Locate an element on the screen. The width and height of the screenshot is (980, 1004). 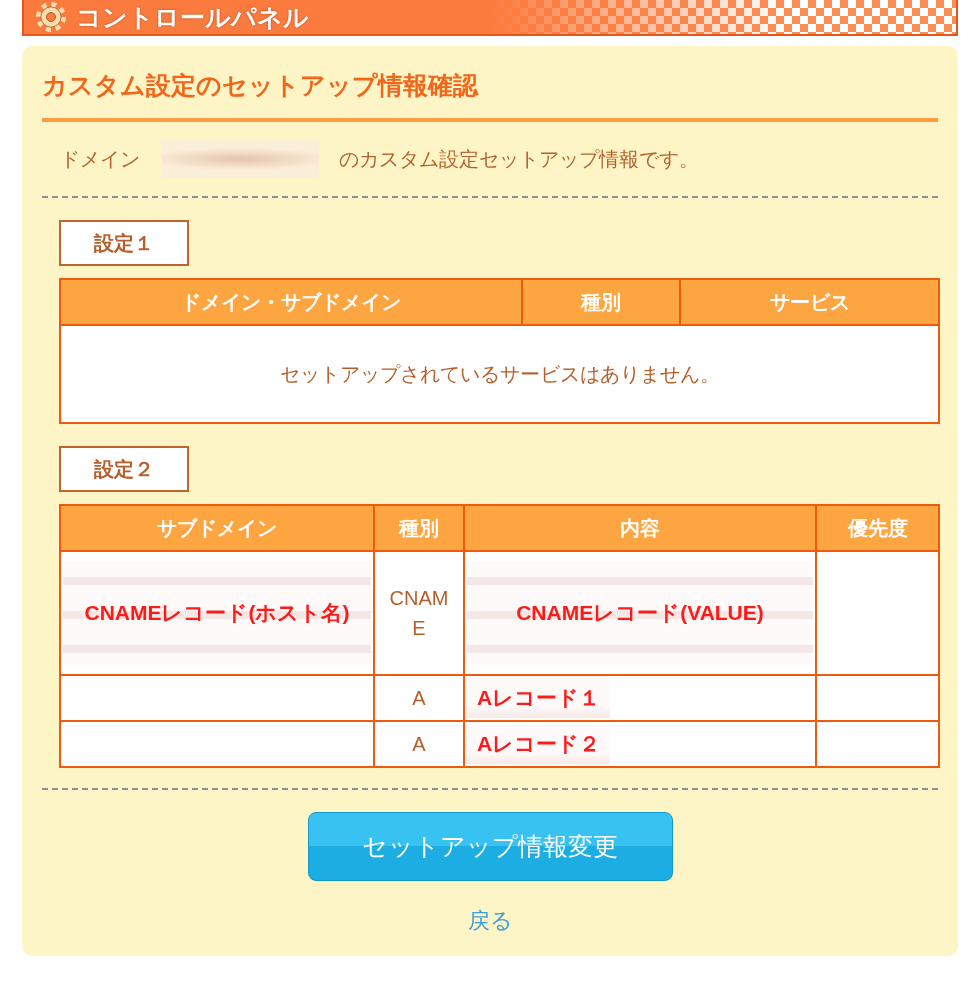
column-header: 優先度 is located at coordinates (877, 528).